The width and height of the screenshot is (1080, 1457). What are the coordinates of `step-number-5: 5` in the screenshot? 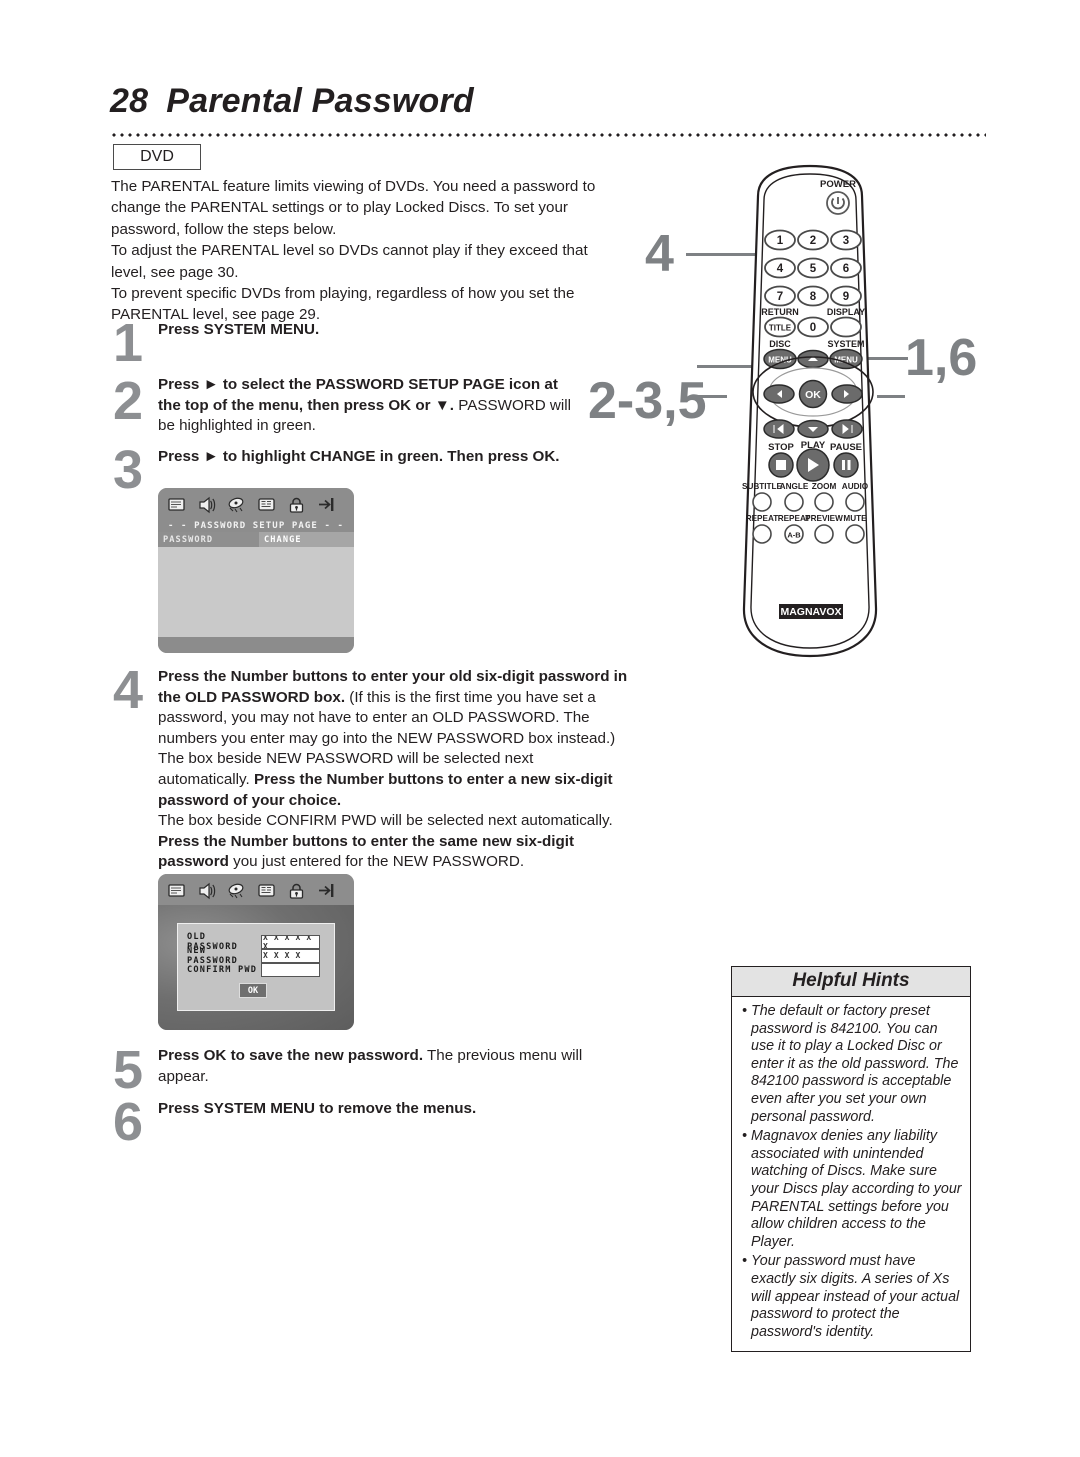 It's located at (128, 1070).